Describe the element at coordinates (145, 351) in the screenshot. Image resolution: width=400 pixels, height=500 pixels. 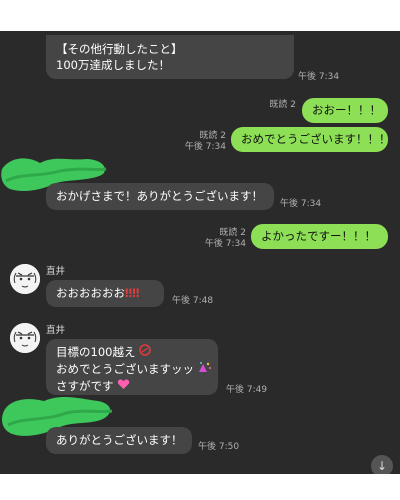
I see `hundred-points-icon` at that location.